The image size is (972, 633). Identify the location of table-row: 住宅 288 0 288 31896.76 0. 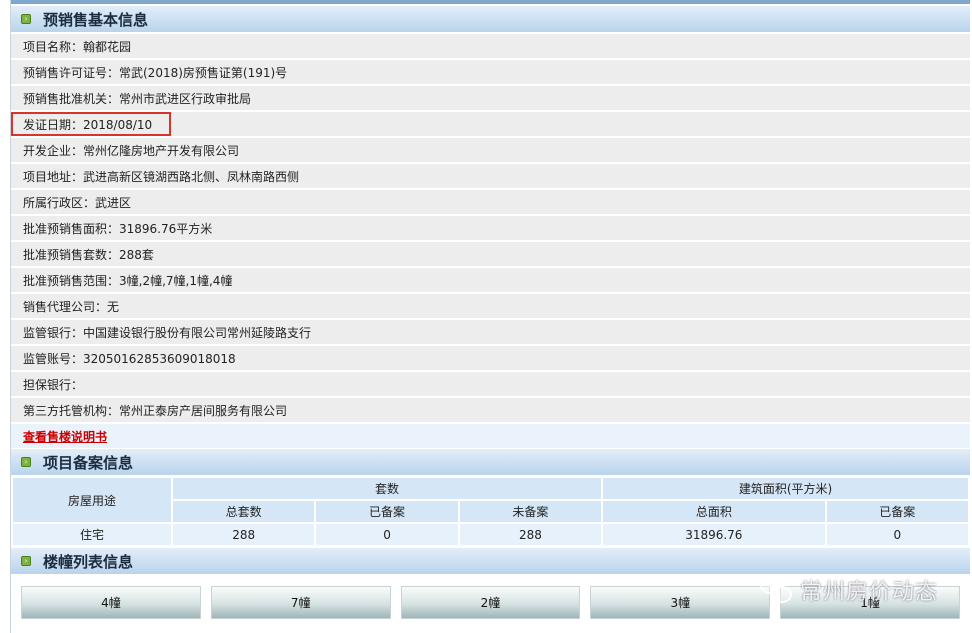
(491, 534).